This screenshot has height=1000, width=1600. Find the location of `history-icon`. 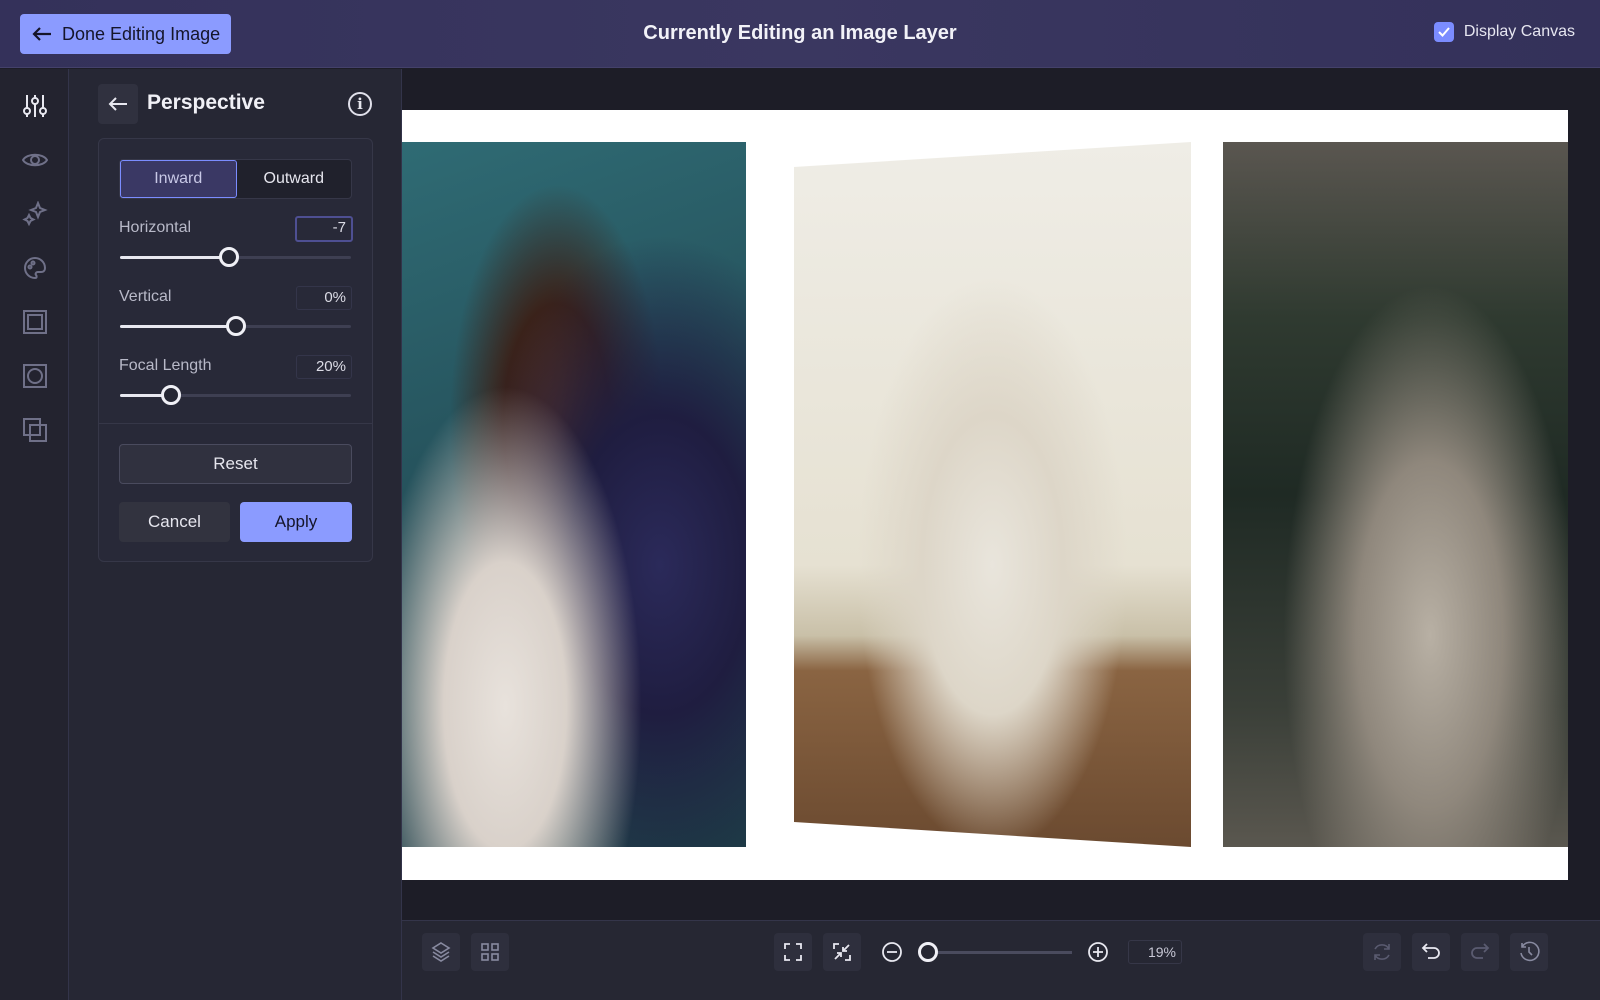

history-icon is located at coordinates (1530, 951).